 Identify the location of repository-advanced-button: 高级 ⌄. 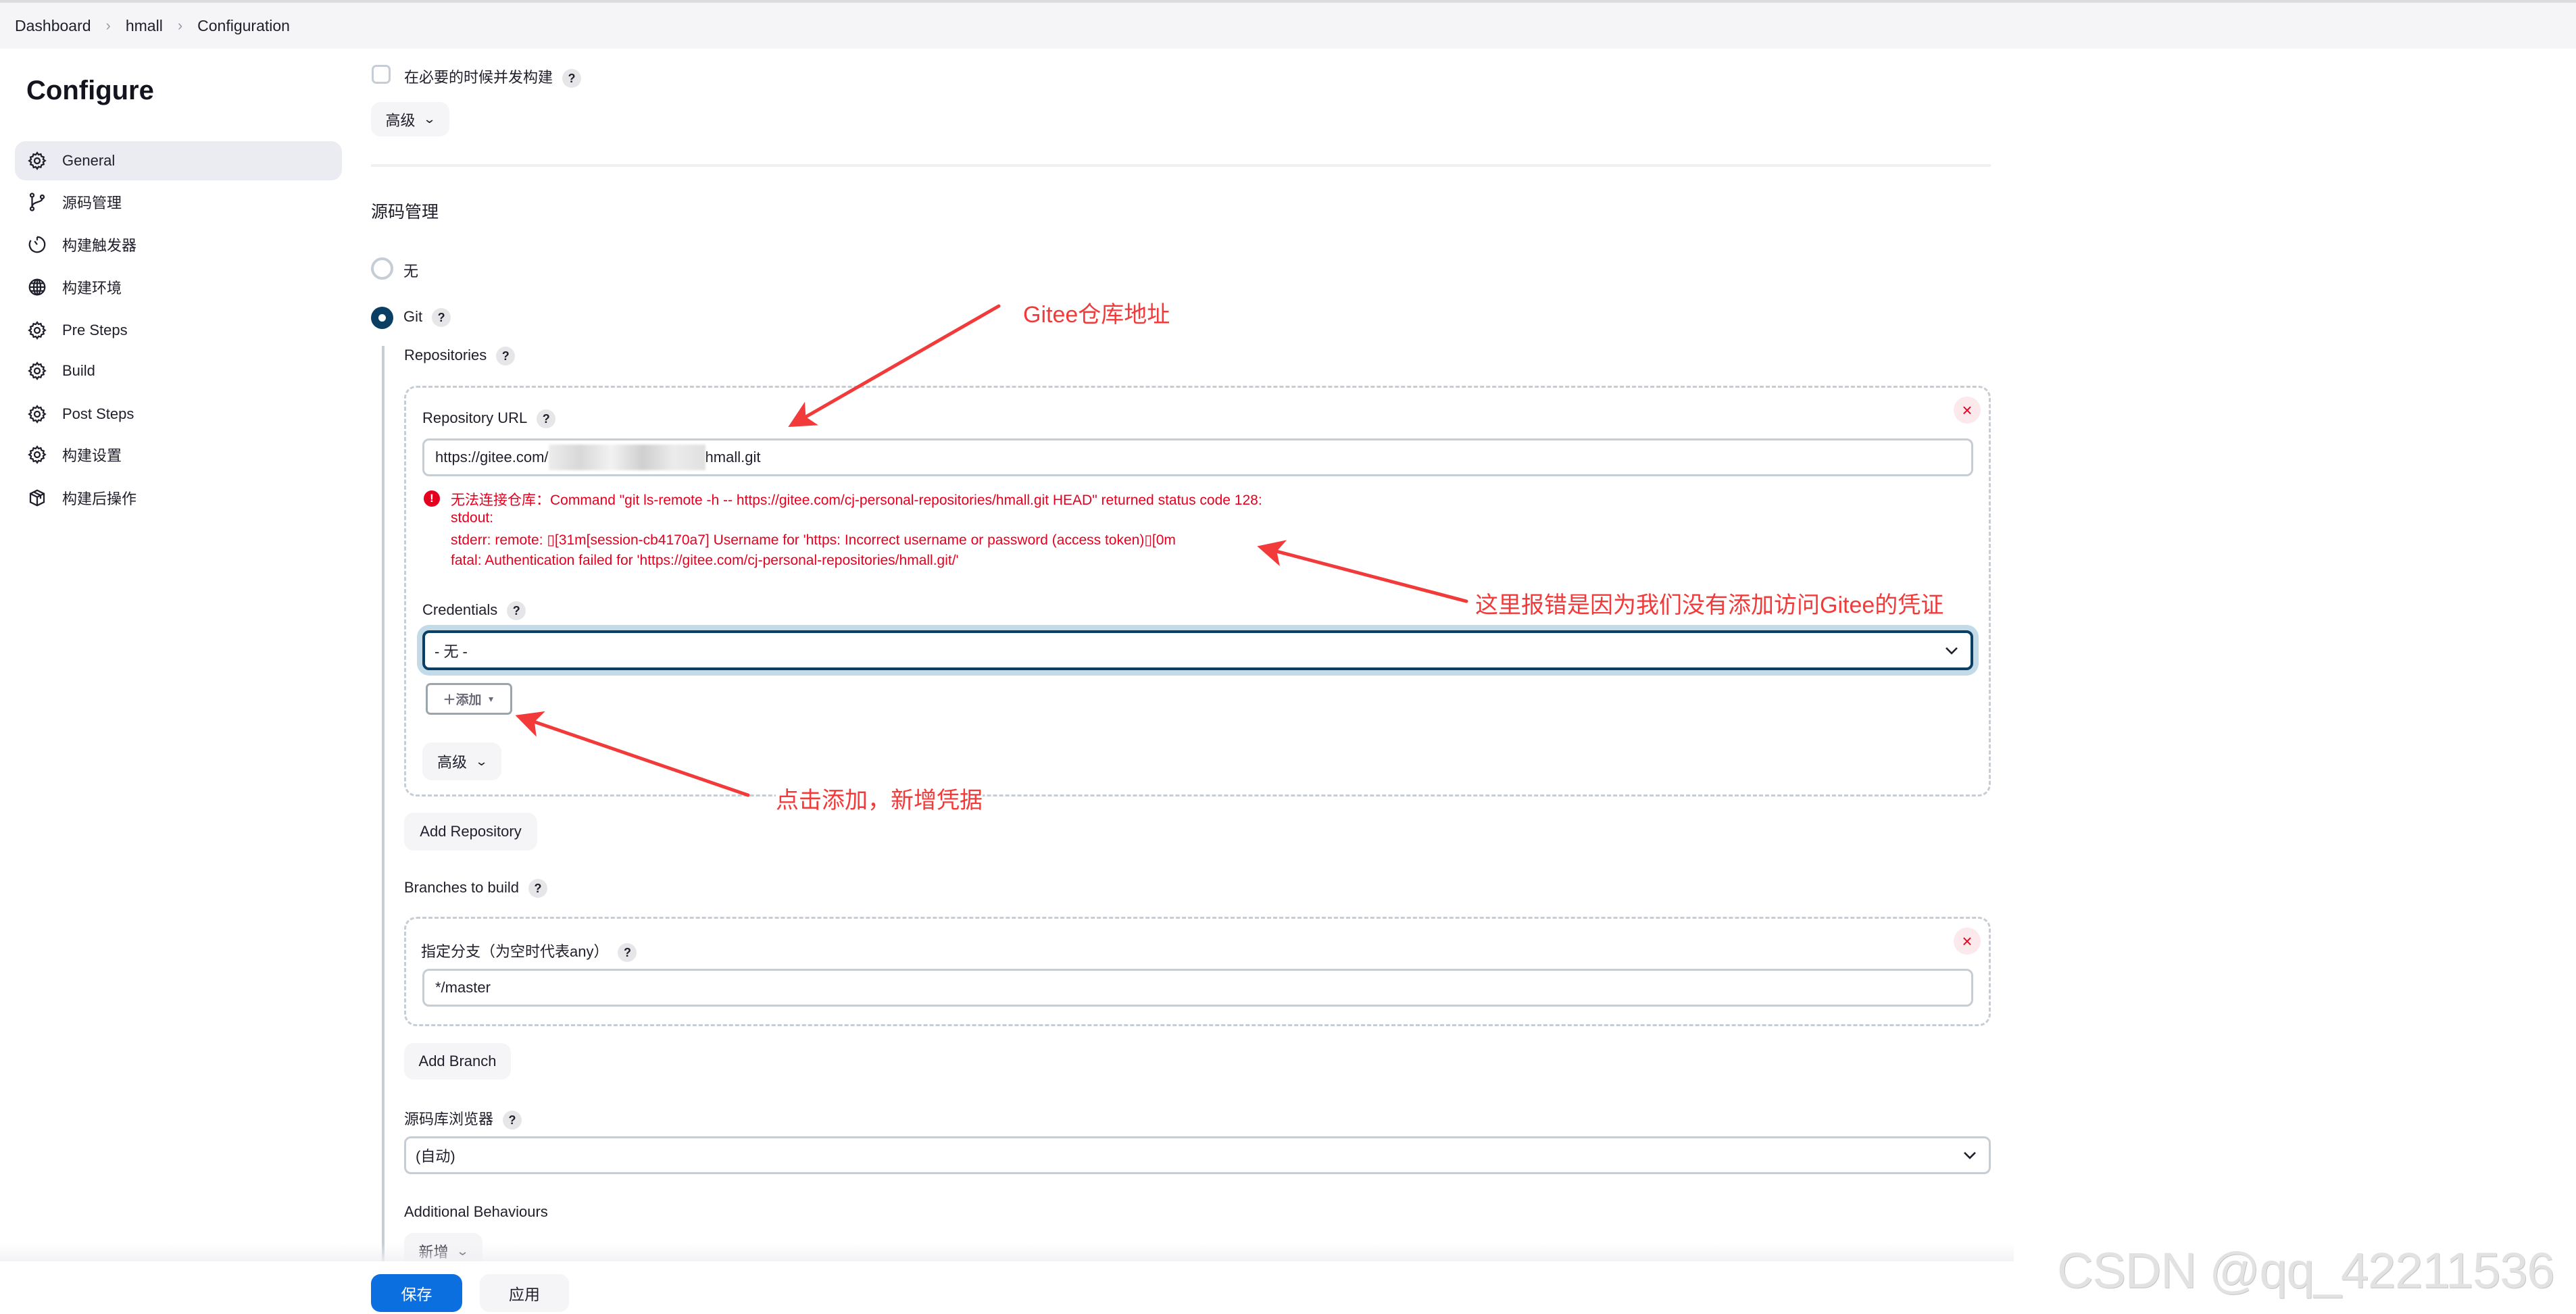
(462, 761).